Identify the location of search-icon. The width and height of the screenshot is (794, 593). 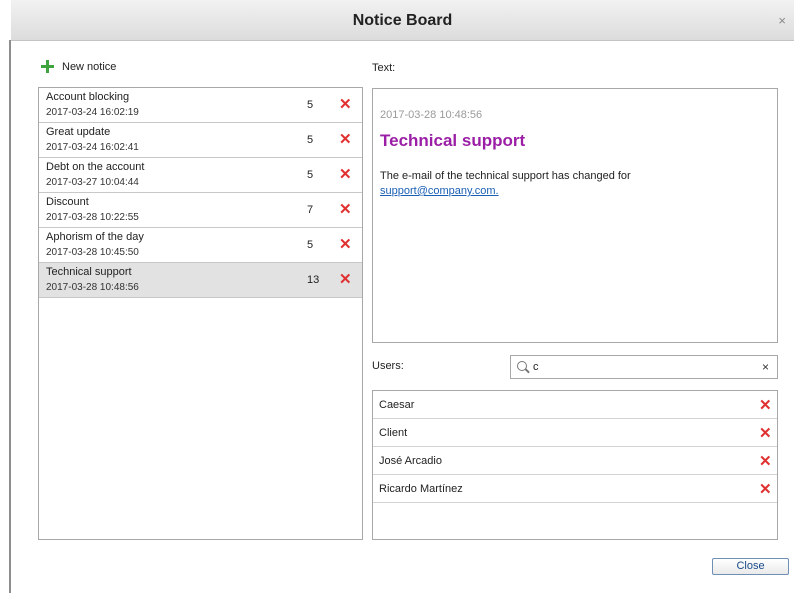
(522, 366).